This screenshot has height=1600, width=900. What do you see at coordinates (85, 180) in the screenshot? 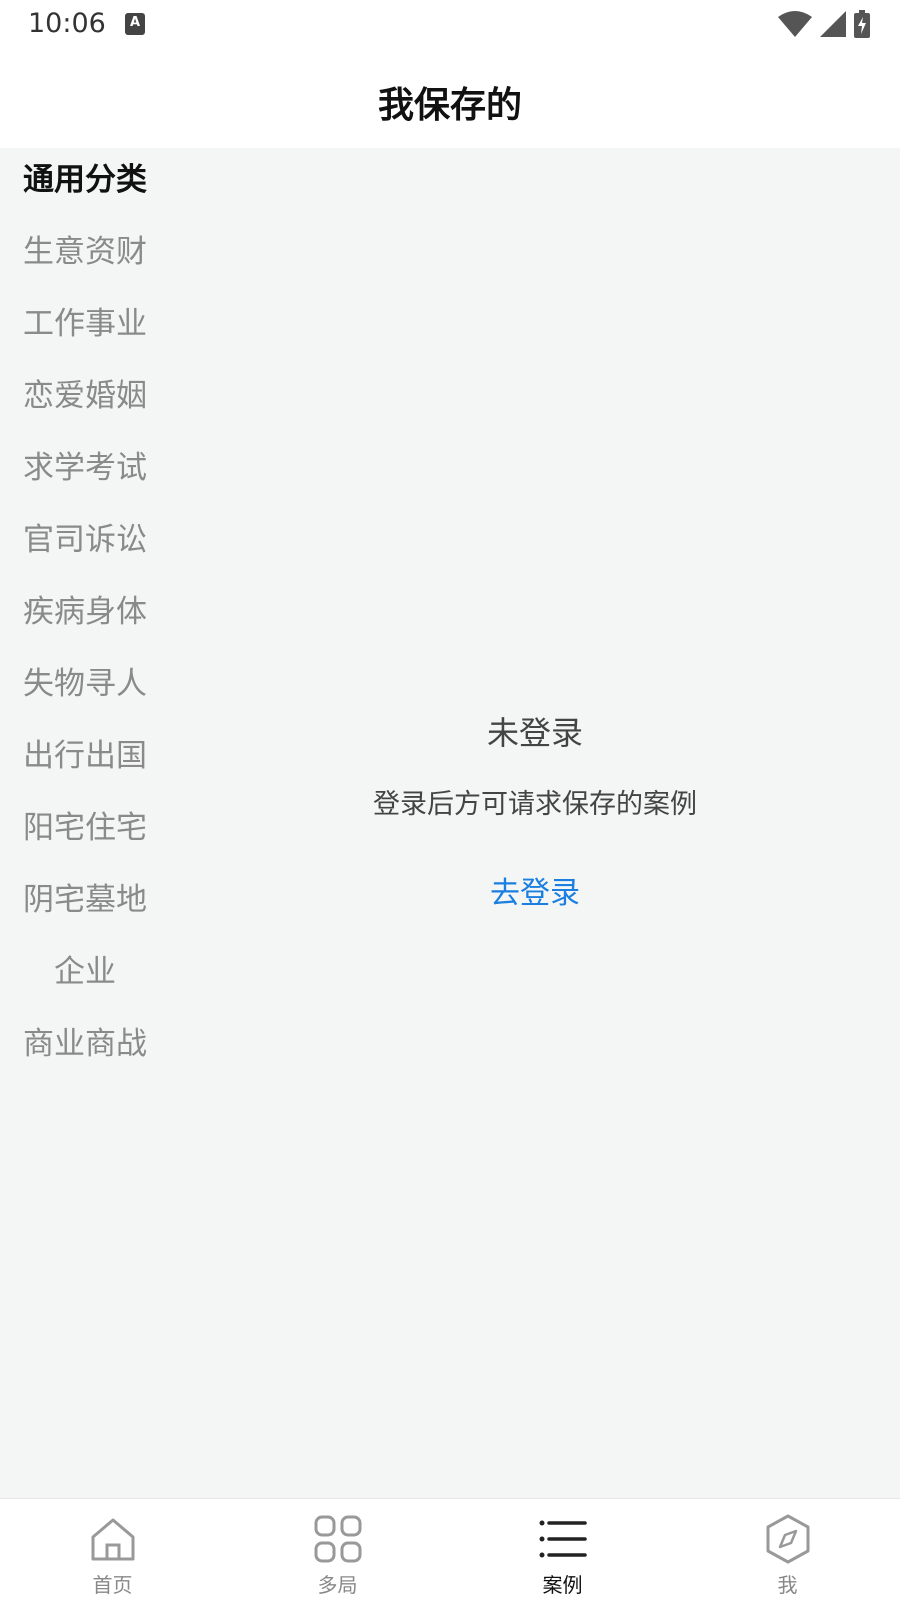
I see `category-item-general: 通用分类` at bounding box center [85, 180].